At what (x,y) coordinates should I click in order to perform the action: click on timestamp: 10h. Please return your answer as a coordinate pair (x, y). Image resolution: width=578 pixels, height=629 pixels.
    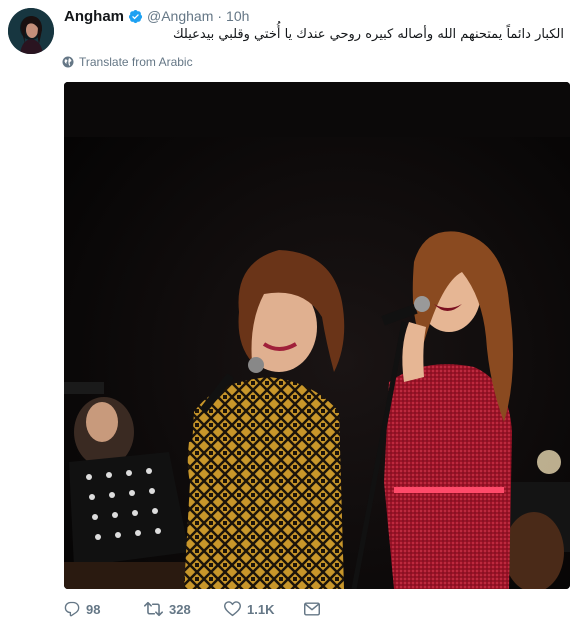
    Looking at the image, I should click on (237, 16).